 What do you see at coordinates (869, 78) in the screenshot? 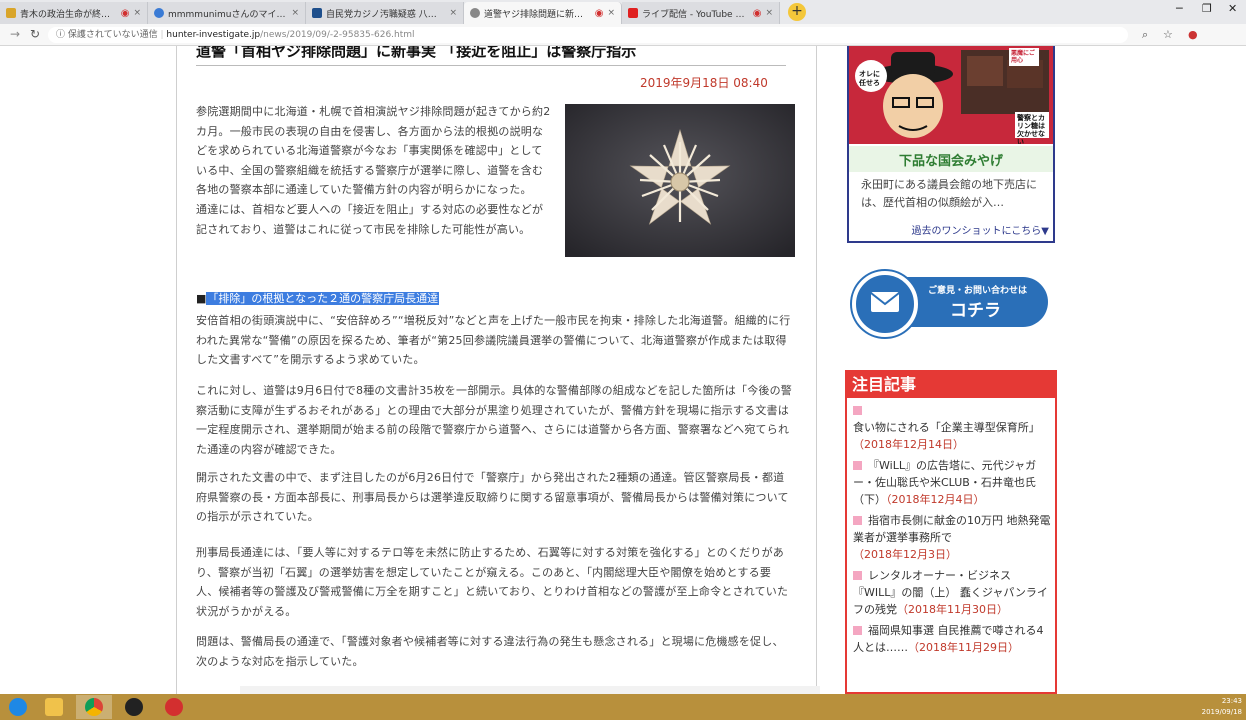
I see `speech-bubble: オレに任せろ` at bounding box center [869, 78].